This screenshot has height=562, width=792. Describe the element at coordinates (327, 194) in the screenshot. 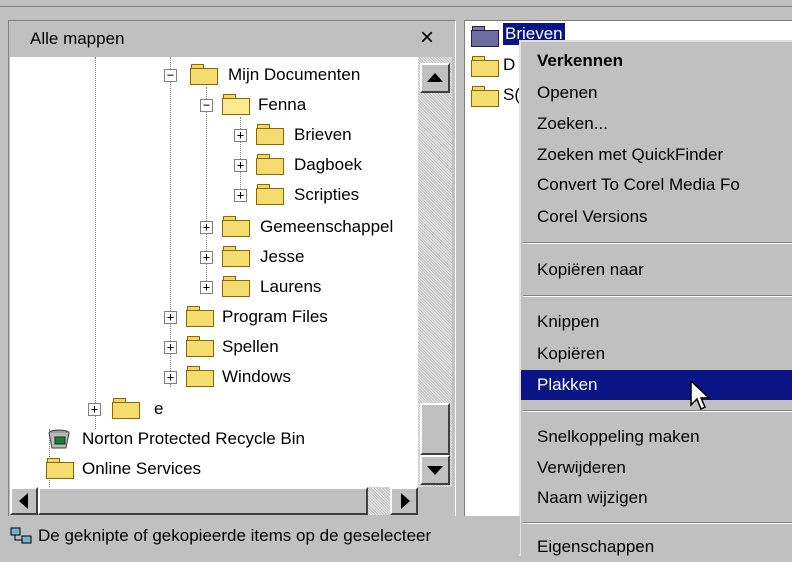

I see `tree-item-label: Scripties` at that location.